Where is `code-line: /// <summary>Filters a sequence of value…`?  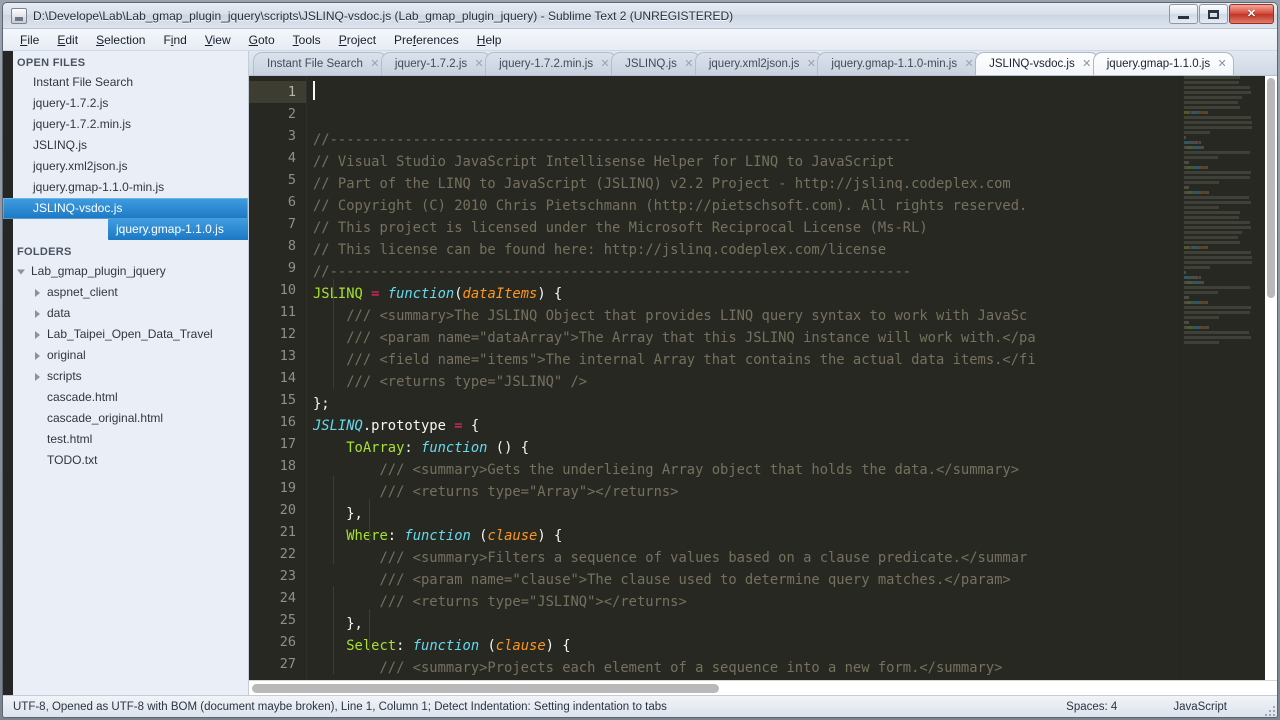
code-line: /// <summary>Filters a sequence of value… is located at coordinates (792, 558).